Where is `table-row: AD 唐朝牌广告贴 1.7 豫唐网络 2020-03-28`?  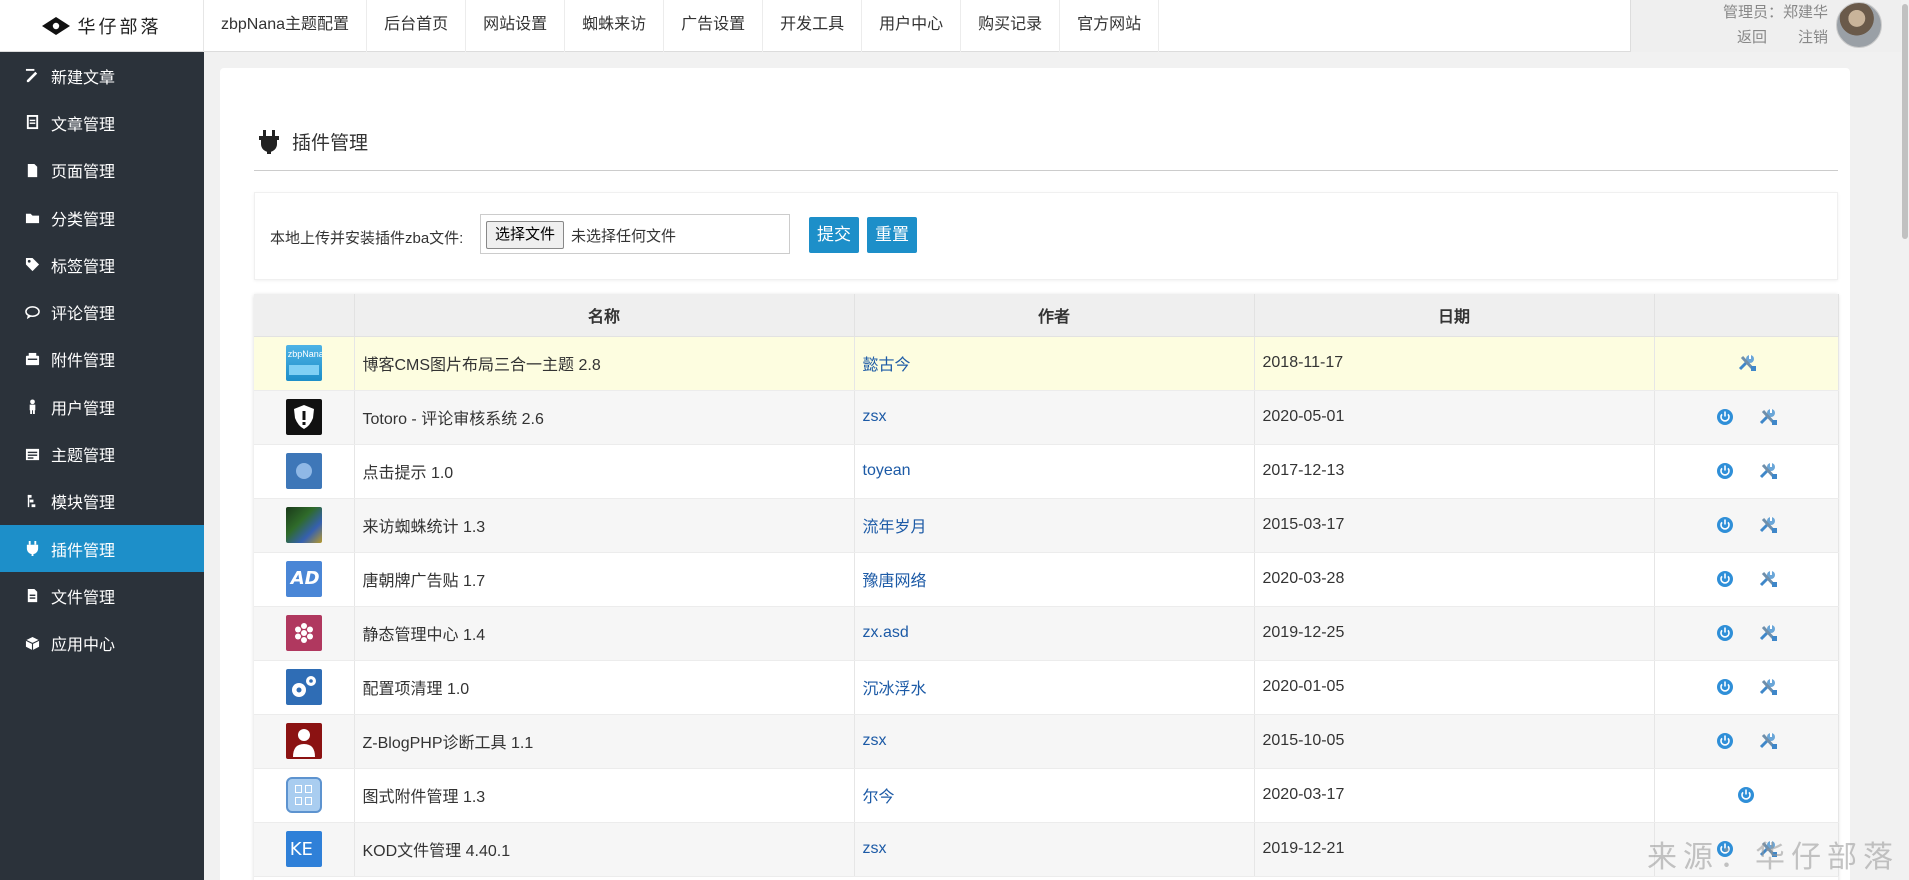
table-row: AD 唐朝牌广告贴 1.7 豫唐网络 2020-03-28 is located at coordinates (1046, 579).